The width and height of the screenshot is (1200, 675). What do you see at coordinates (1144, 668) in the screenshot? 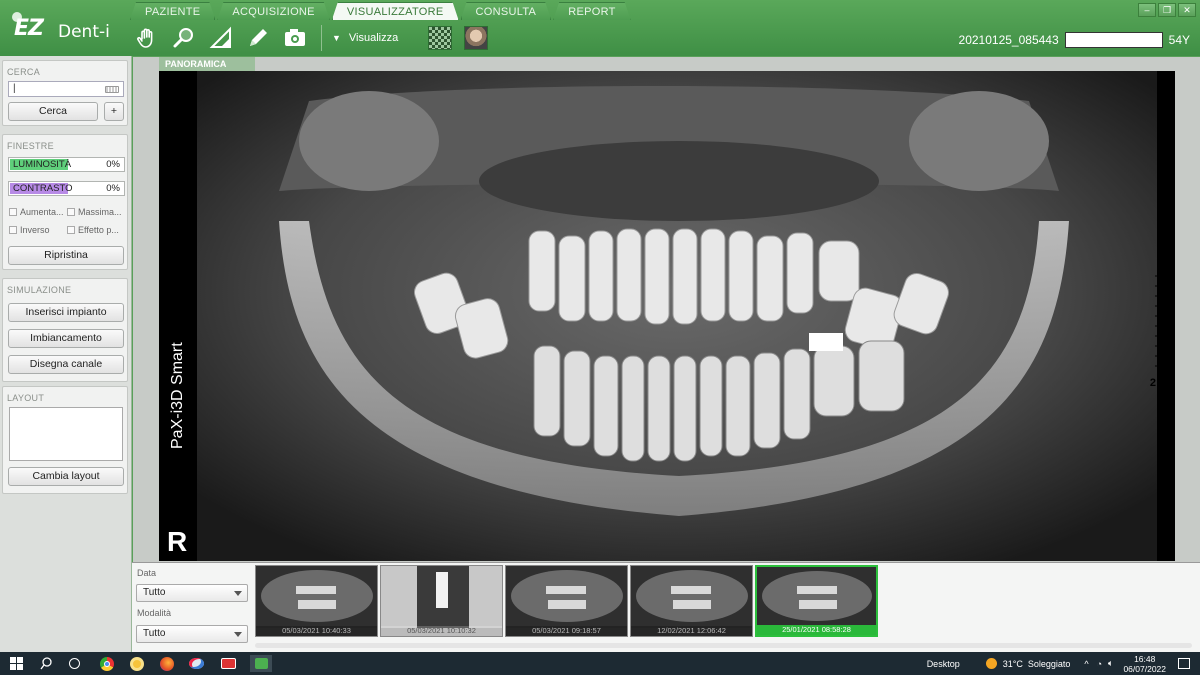
I see `clock-date: 06/07/2022` at bounding box center [1144, 668].